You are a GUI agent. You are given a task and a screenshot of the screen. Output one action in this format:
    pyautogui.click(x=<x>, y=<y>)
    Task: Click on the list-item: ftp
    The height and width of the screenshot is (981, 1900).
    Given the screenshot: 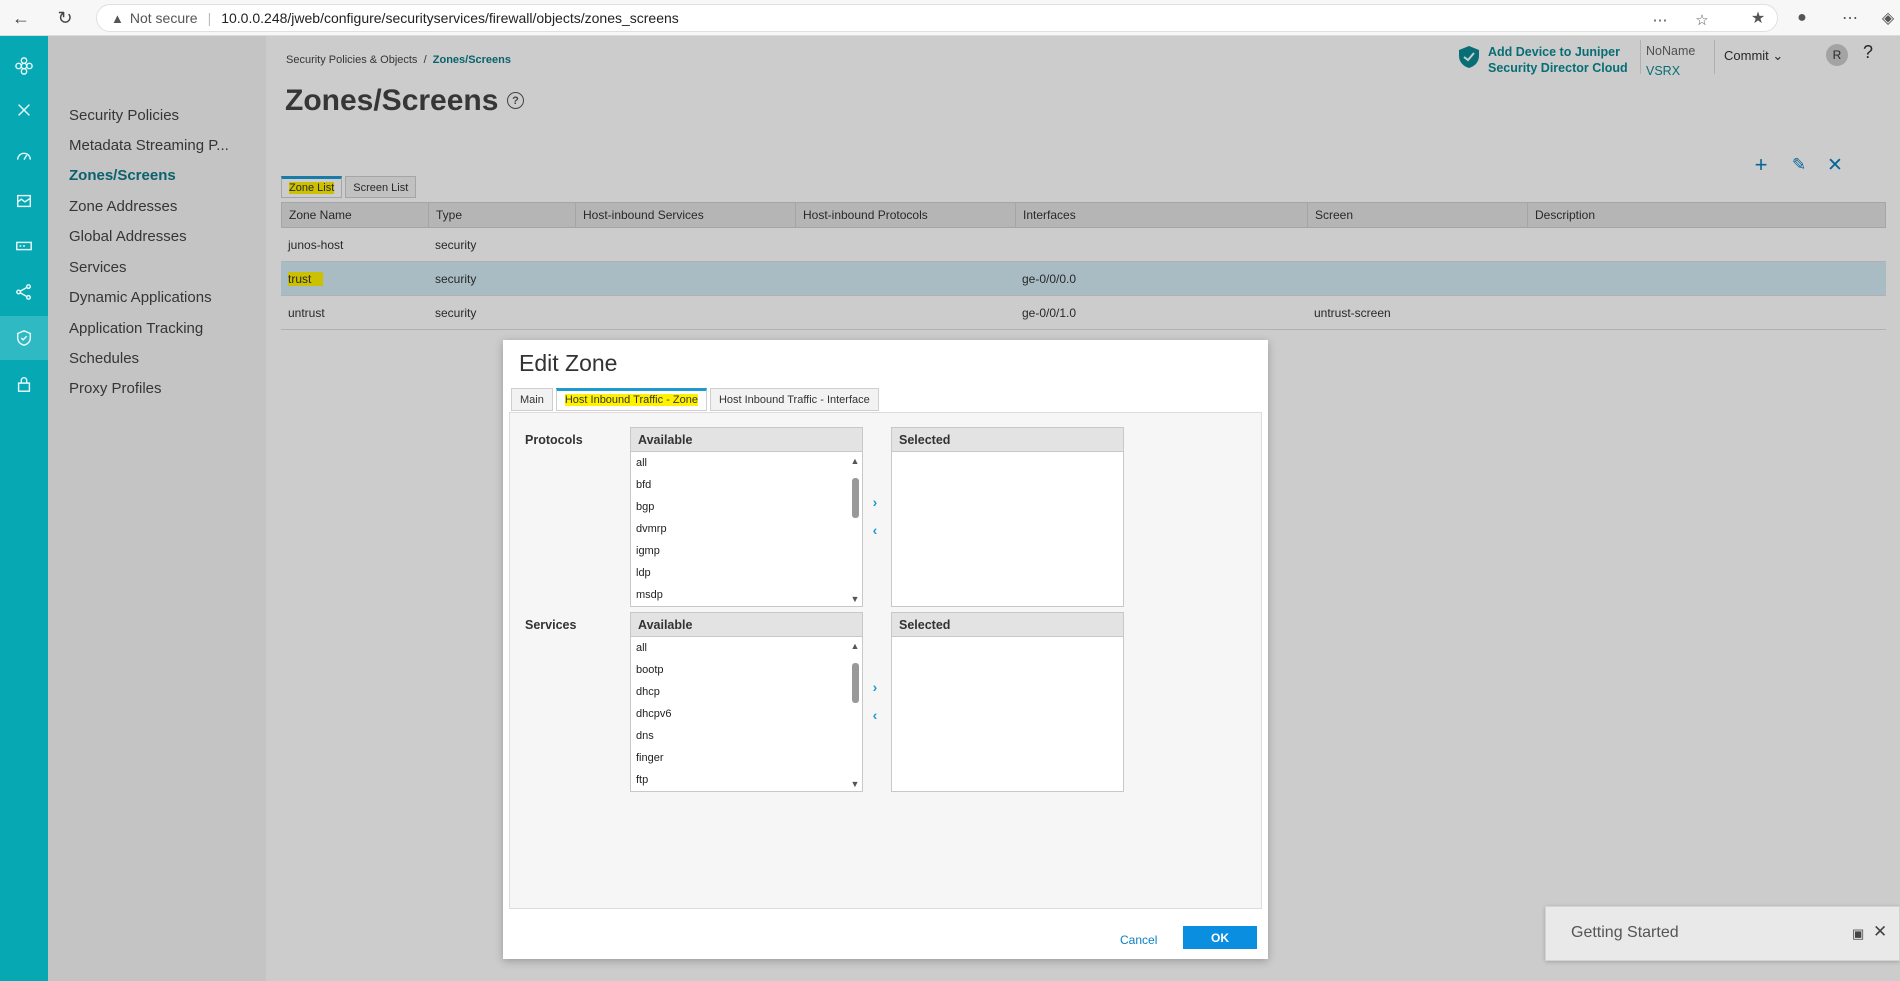 What is the action you would take?
    pyautogui.click(x=746, y=780)
    